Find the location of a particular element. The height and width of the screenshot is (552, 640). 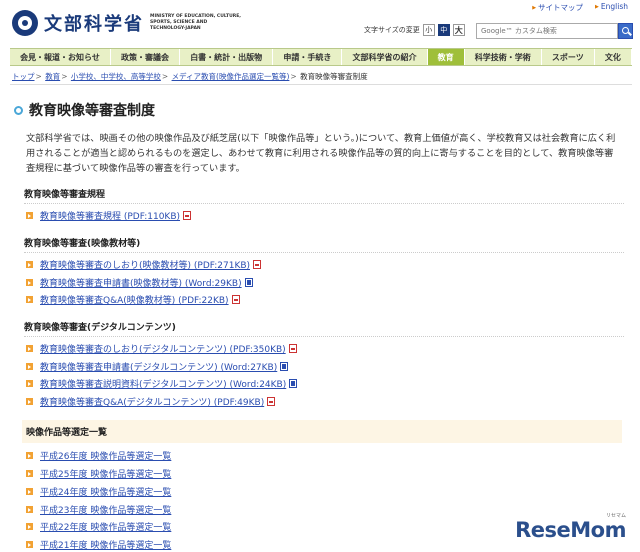

search-input is located at coordinates (547, 31).